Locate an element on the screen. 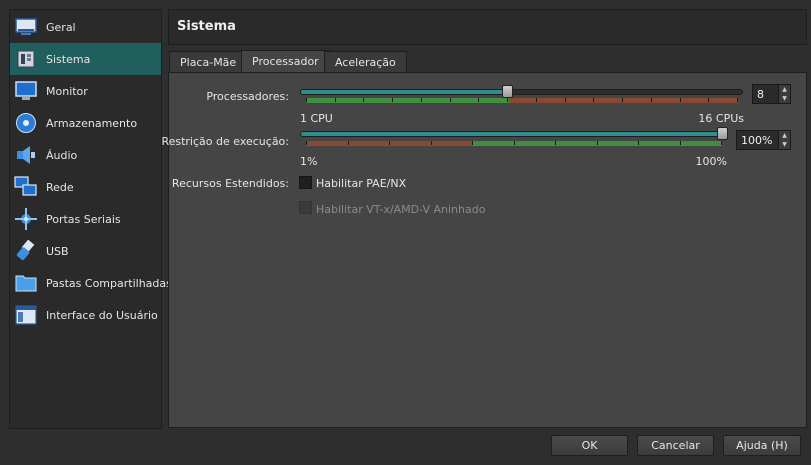 Image resolution: width=811 pixels, height=465 pixels. tab-processor: Processador is located at coordinates (285, 62).